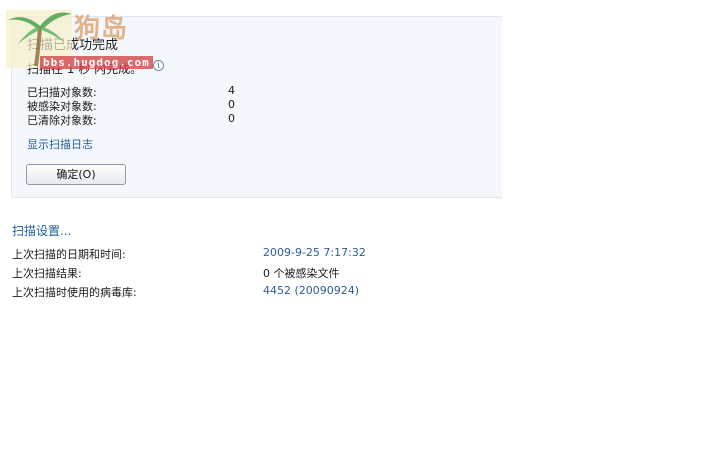  Describe the element at coordinates (231, 90) in the screenshot. I see `scanned-objects-value: 4` at that location.